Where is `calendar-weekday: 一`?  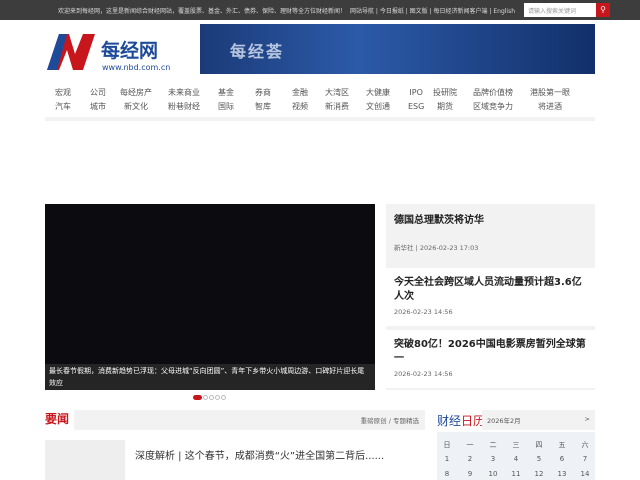
calendar-weekday: 一 is located at coordinates (470, 445).